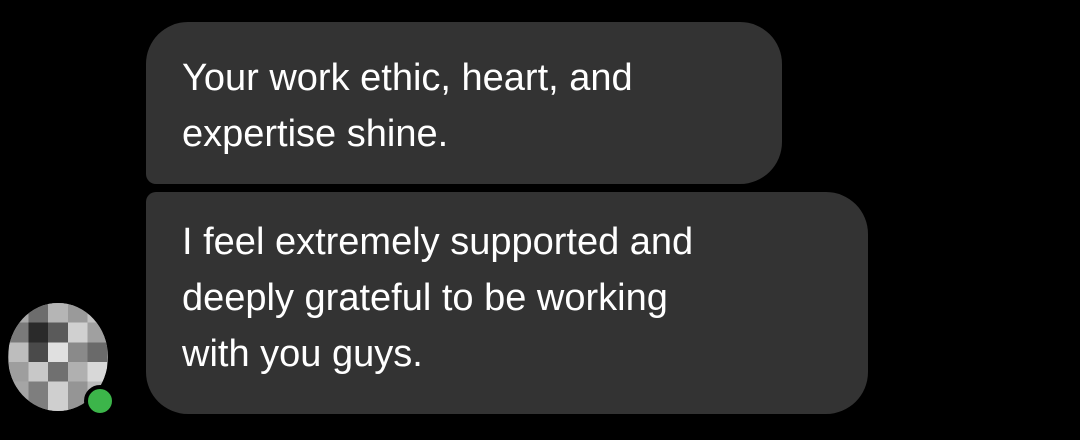 This screenshot has height=440, width=1080. What do you see at coordinates (302, 354) in the screenshot?
I see `message-line: with you guys.` at bounding box center [302, 354].